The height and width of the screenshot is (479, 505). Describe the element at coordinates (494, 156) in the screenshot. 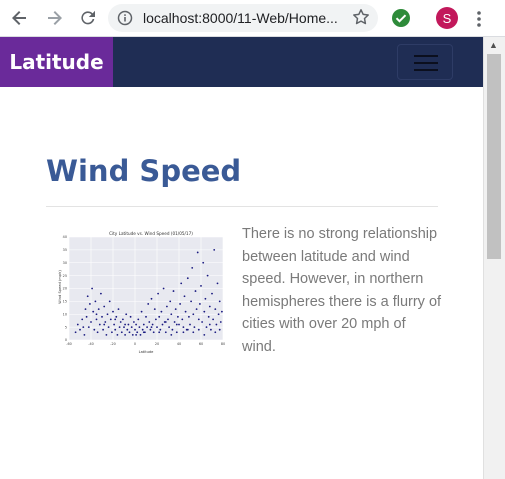

I see `scroll-thumb` at that location.